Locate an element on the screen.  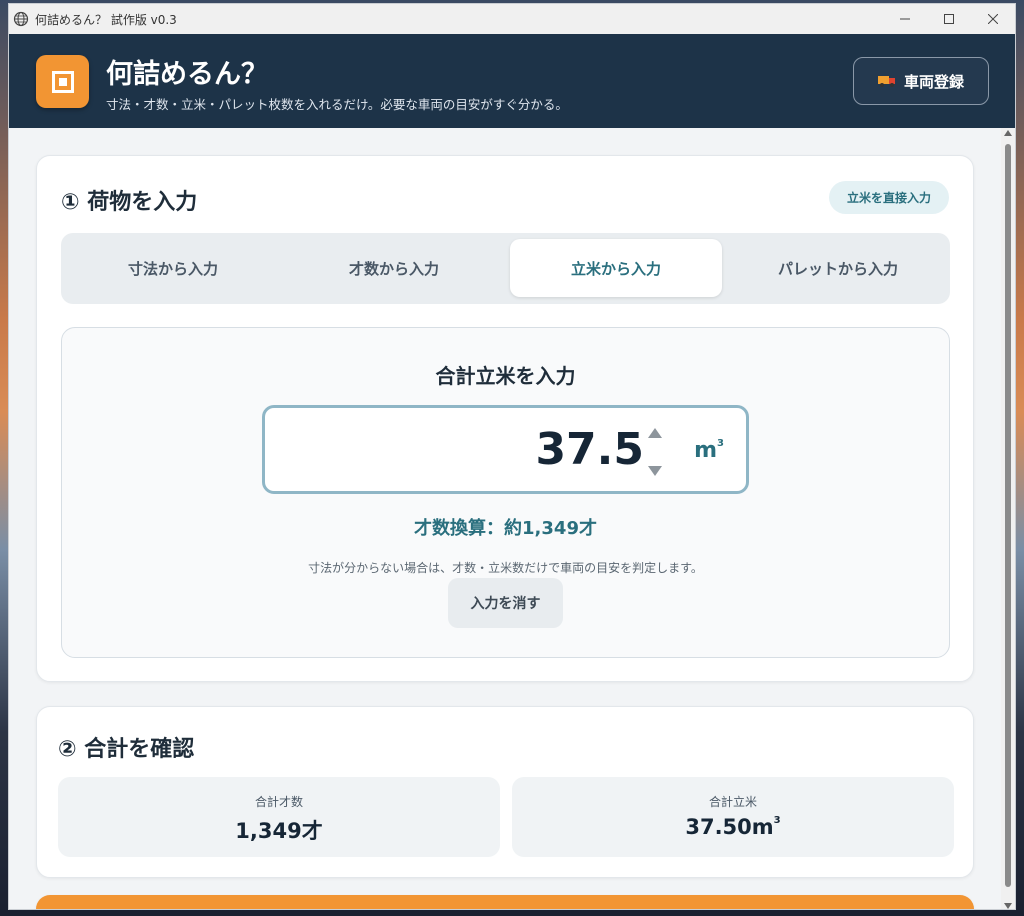
m3-unit: m3 is located at coordinates (709, 450).